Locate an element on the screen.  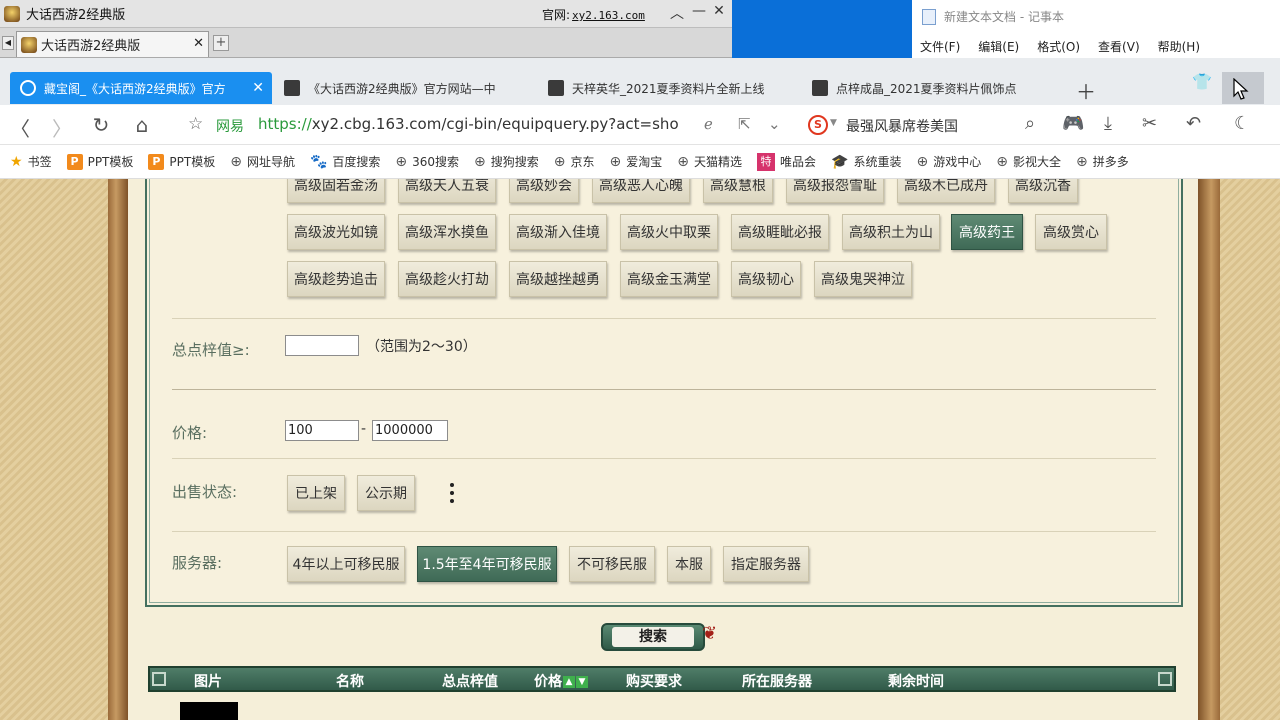
status-listed-button: 已上架 is located at coordinates (316, 493).